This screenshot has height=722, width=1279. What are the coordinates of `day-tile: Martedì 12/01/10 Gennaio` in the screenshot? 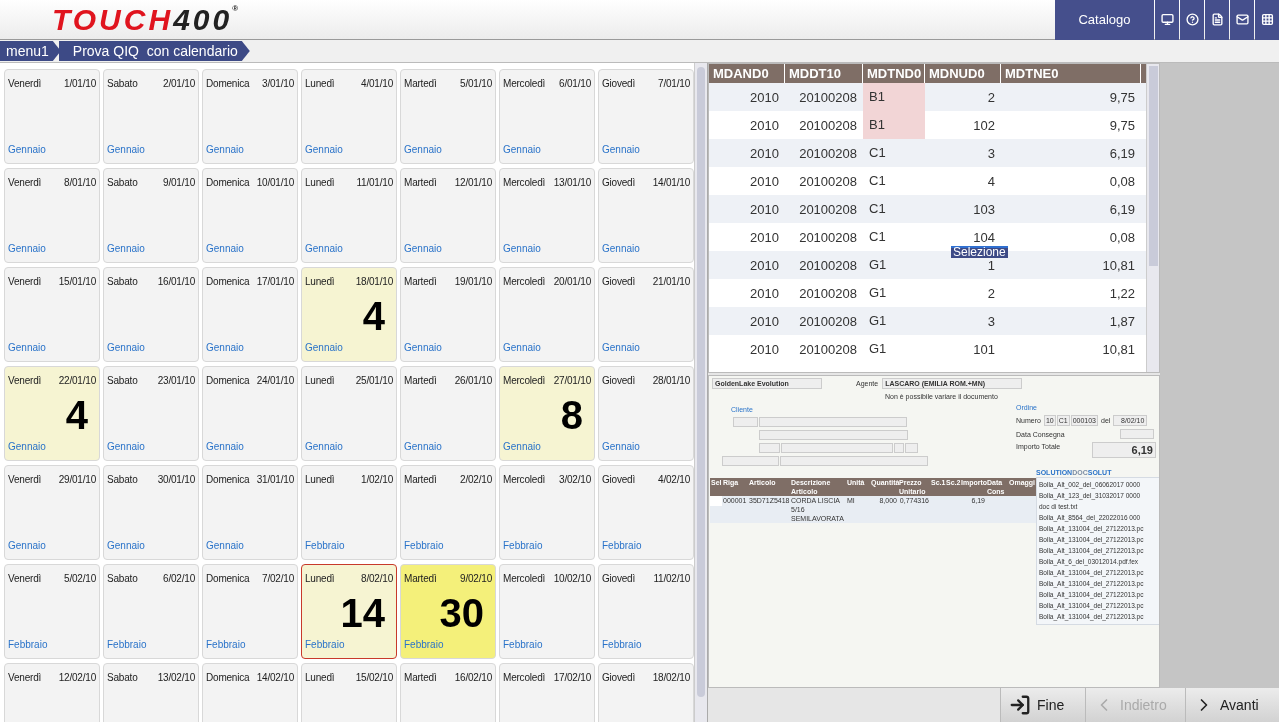 It's located at (448, 215).